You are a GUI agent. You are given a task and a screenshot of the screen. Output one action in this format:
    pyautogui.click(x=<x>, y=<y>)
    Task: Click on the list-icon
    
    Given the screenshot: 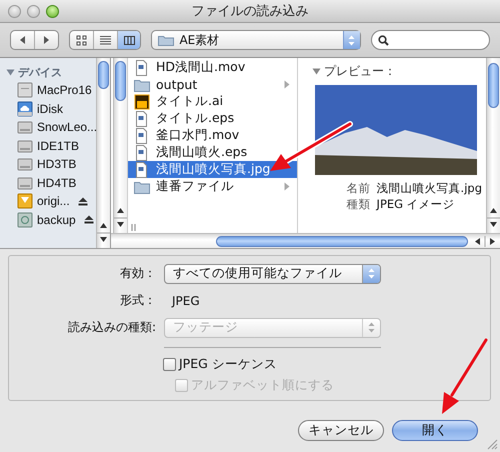 What is the action you would take?
    pyautogui.click(x=105, y=40)
    